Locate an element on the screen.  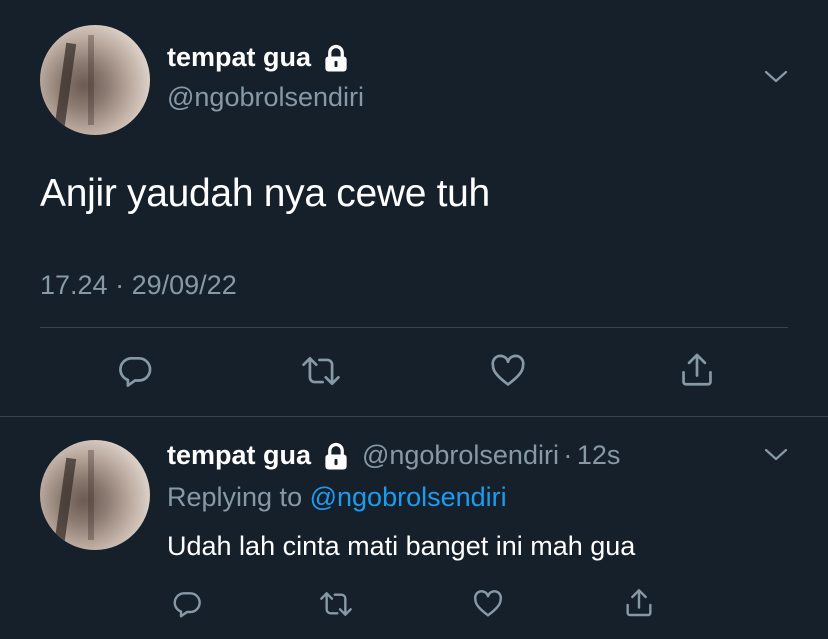
tweet-text: Anjir yaudah nya cewe tuh is located at coordinates (265, 193).